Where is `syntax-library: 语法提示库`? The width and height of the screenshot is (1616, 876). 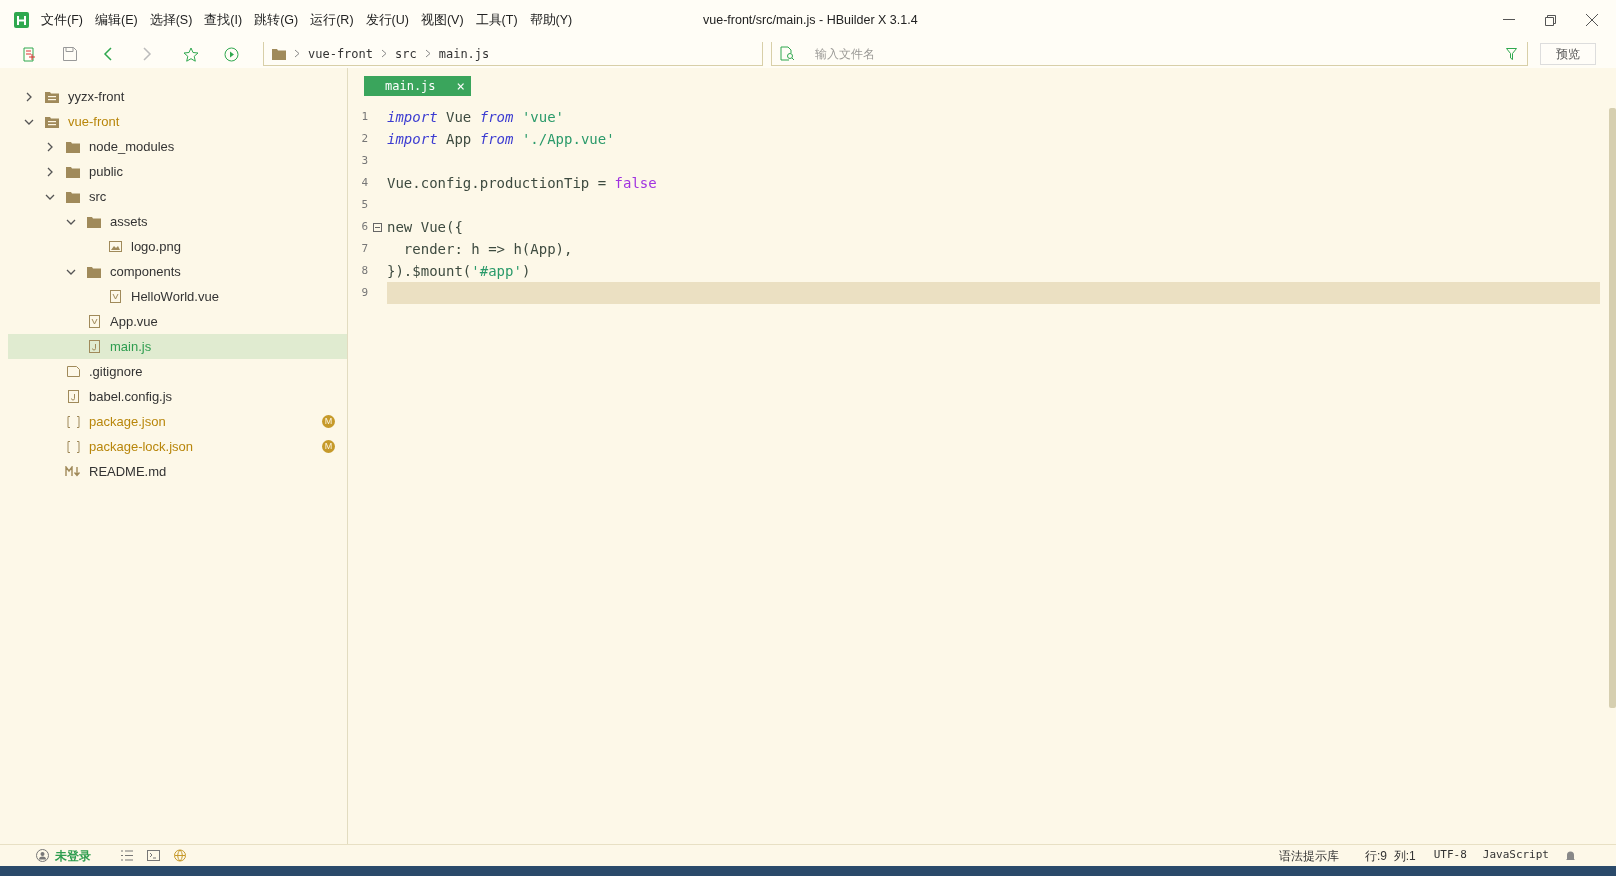
syntax-library: 语法提示库 is located at coordinates (1308, 855).